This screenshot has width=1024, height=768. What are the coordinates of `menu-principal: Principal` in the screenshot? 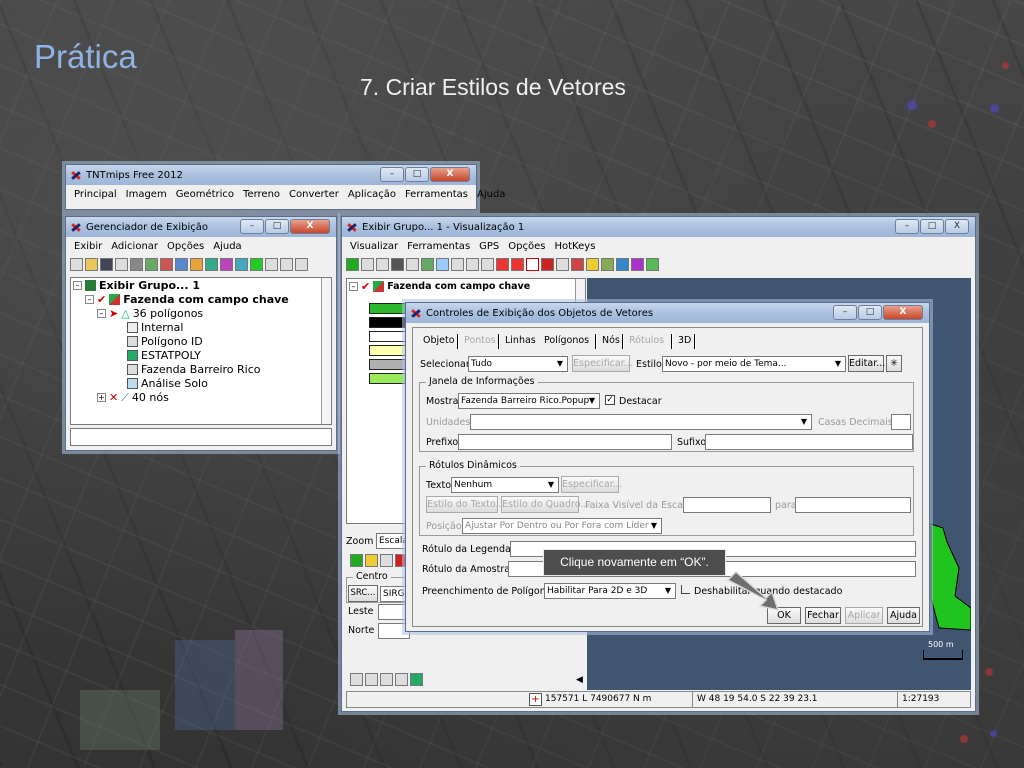 It's located at (95, 194).